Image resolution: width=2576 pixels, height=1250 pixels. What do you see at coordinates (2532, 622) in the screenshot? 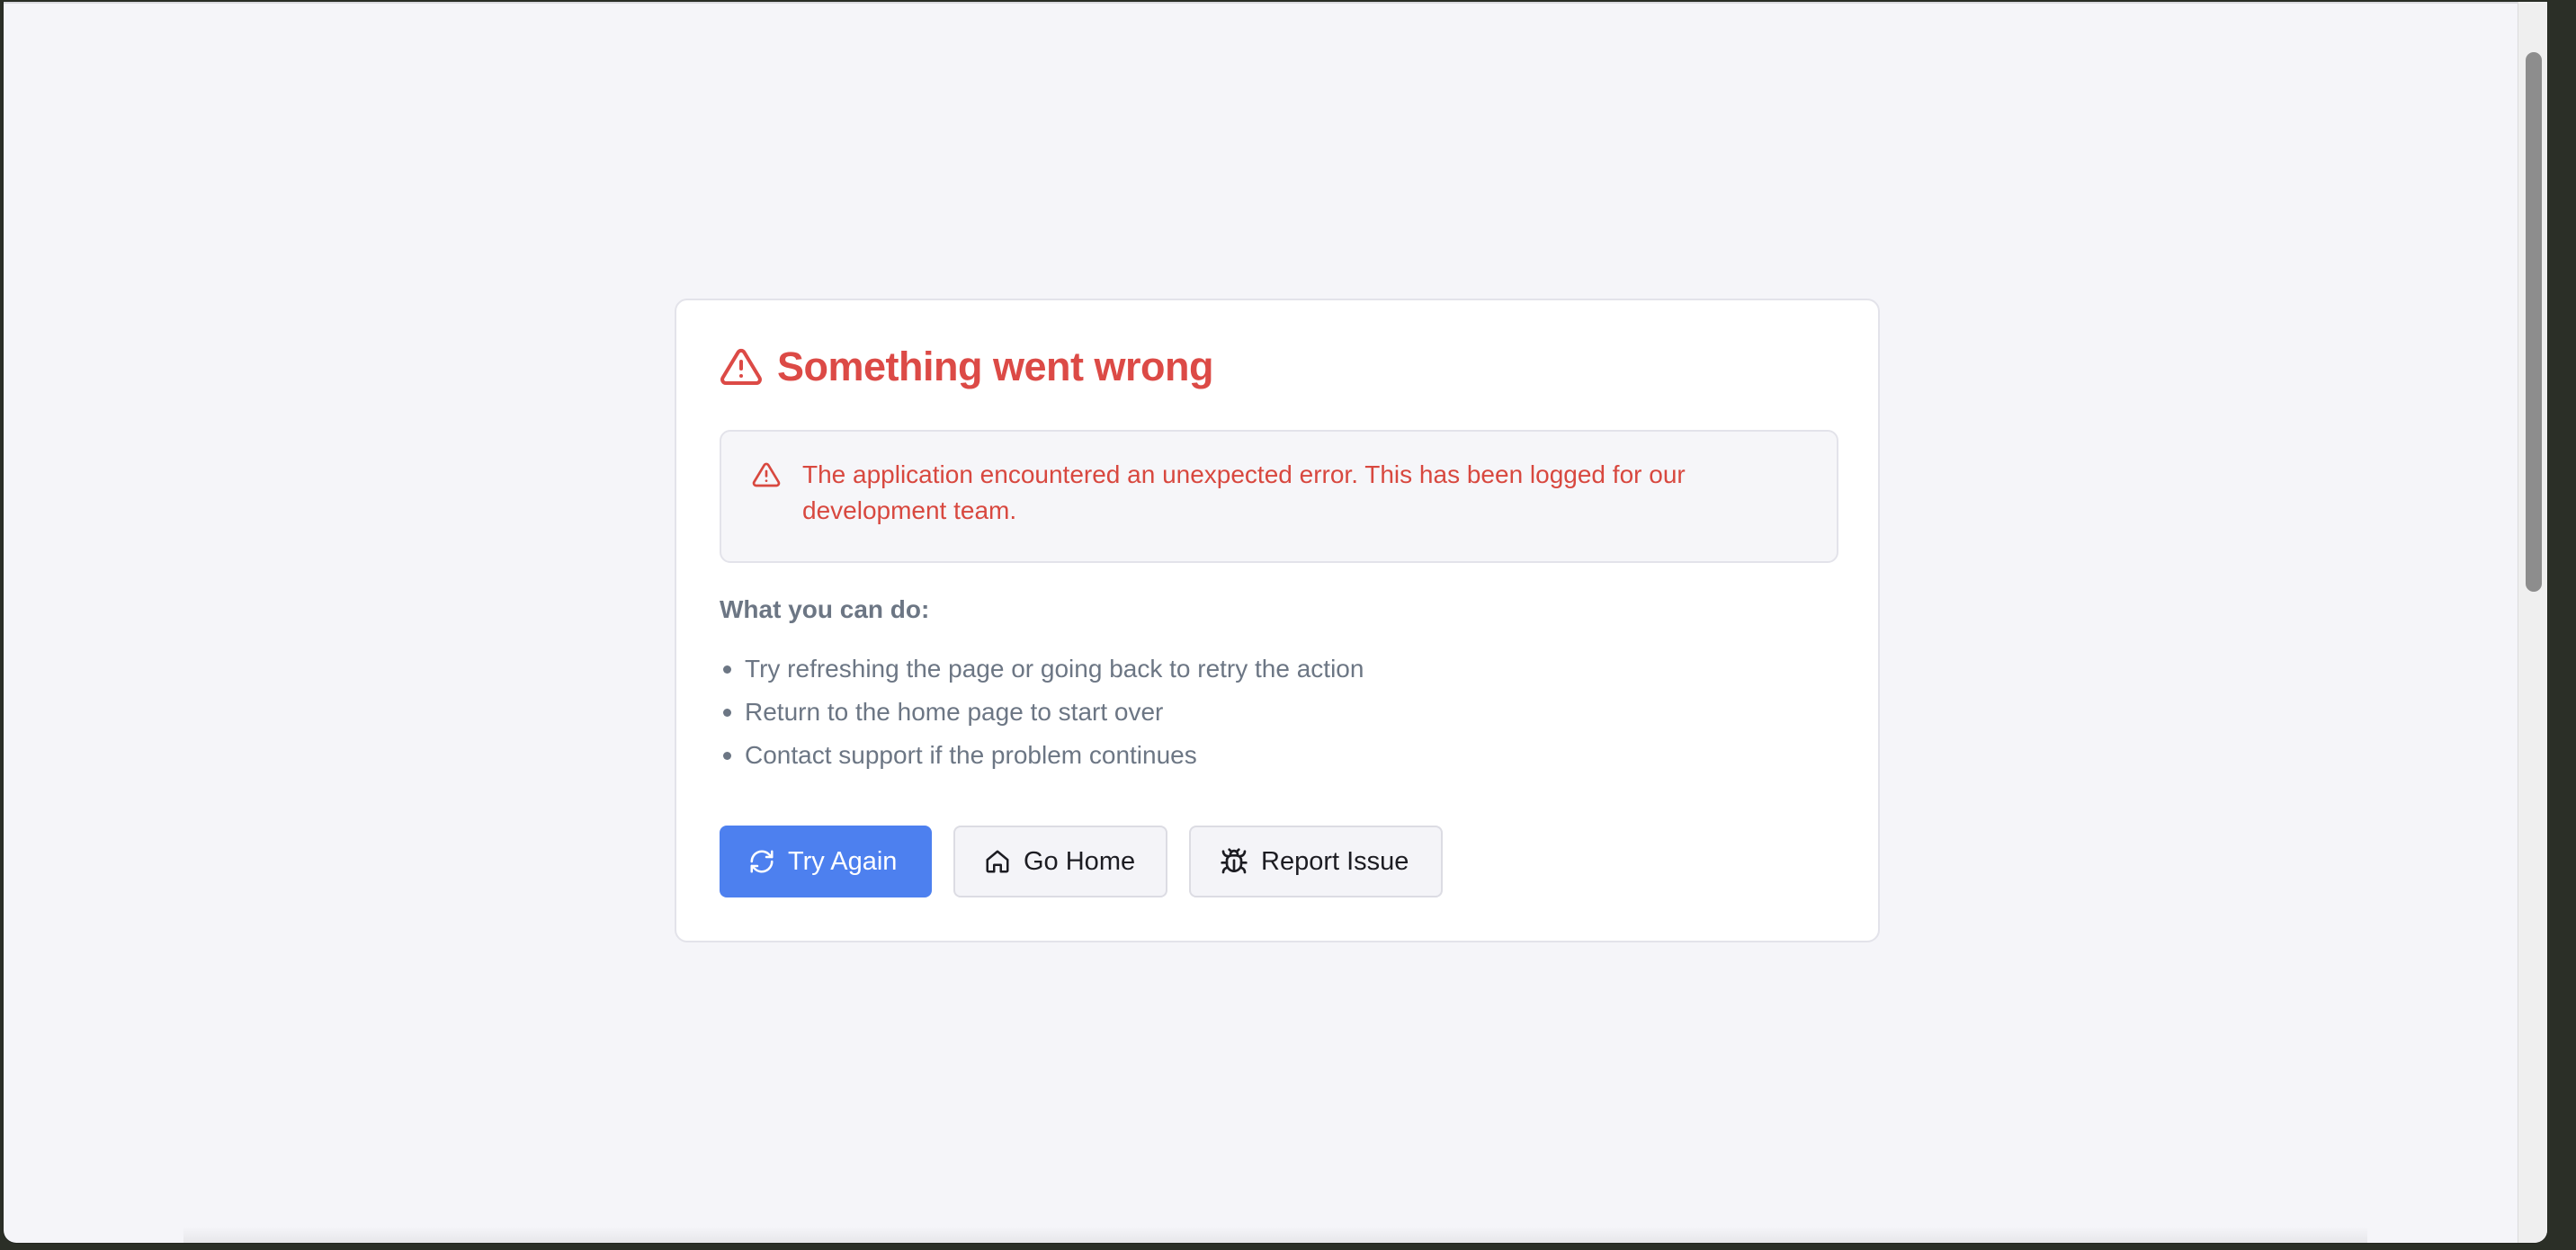
I see `vertical-scrollbar` at bounding box center [2532, 622].